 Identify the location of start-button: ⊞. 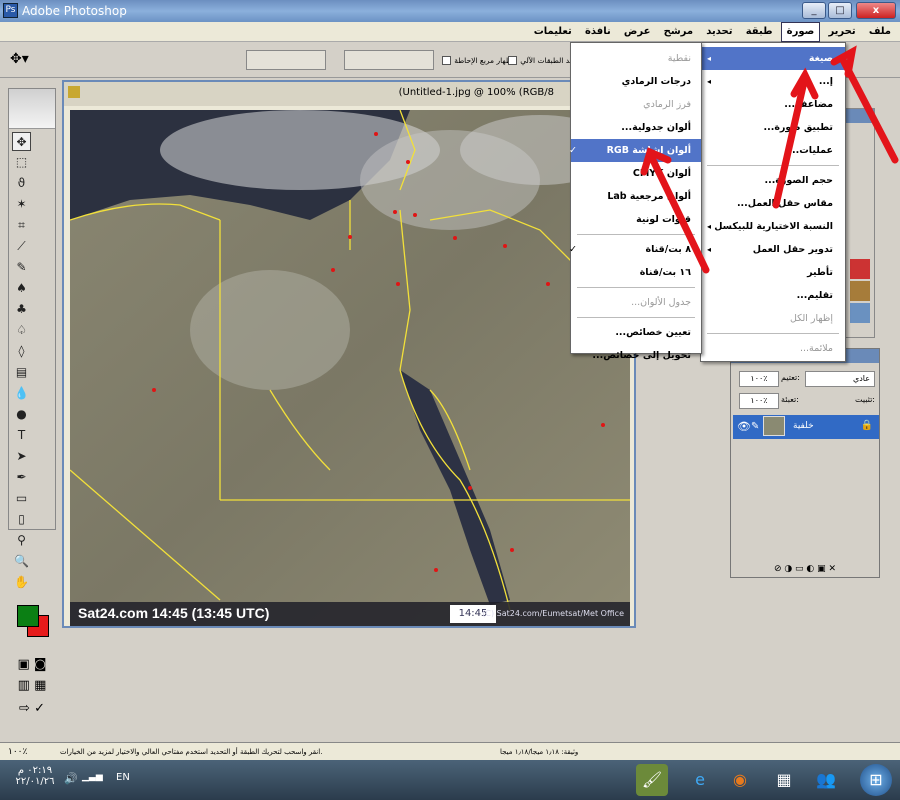
(876, 780).